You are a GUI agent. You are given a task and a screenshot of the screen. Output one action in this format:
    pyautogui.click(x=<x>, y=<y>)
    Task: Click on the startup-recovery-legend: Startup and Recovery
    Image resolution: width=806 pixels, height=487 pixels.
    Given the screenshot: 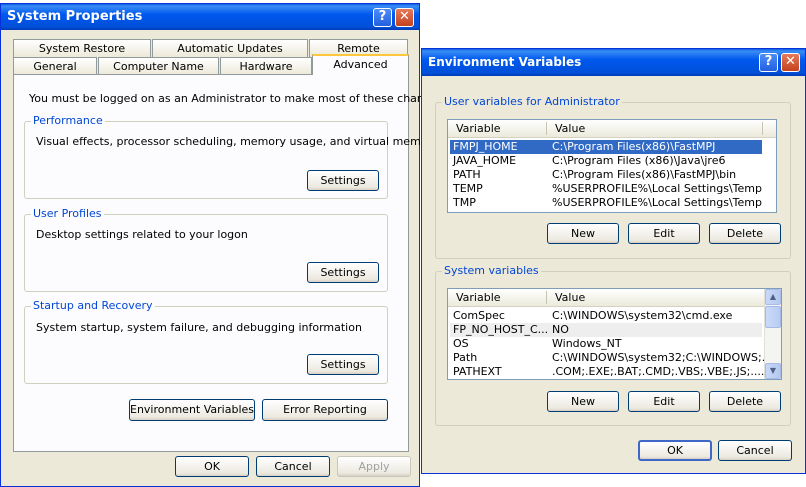 What is the action you would take?
    pyautogui.click(x=93, y=305)
    